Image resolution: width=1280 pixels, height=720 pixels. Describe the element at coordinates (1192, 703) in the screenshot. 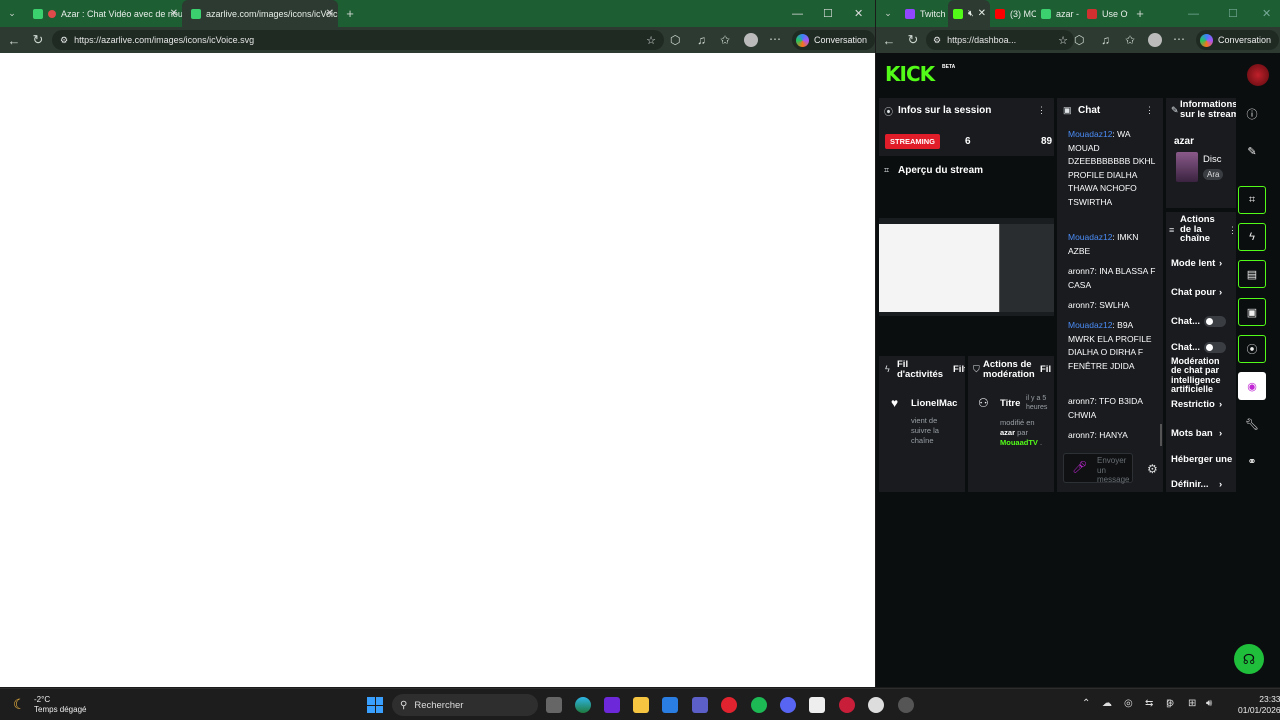

I see `network-icon: ⊞` at that location.